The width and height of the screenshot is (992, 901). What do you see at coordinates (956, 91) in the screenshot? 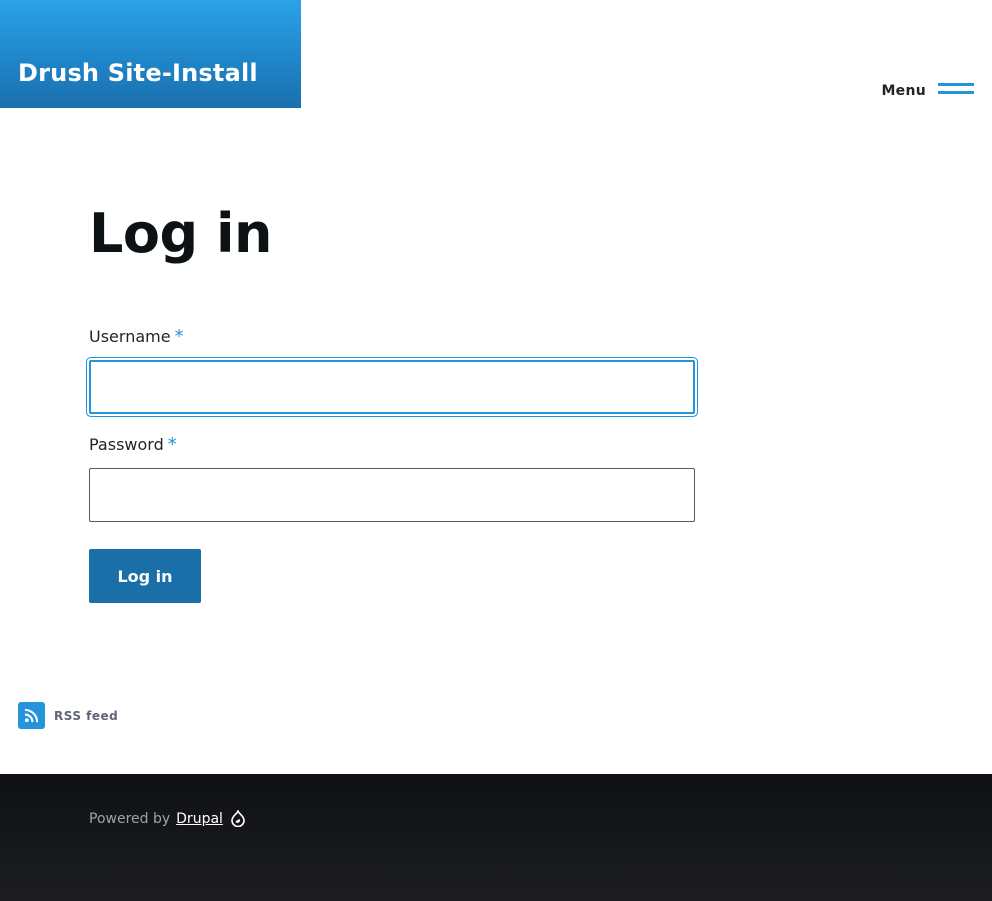
I see `hamburger-icon` at bounding box center [956, 91].